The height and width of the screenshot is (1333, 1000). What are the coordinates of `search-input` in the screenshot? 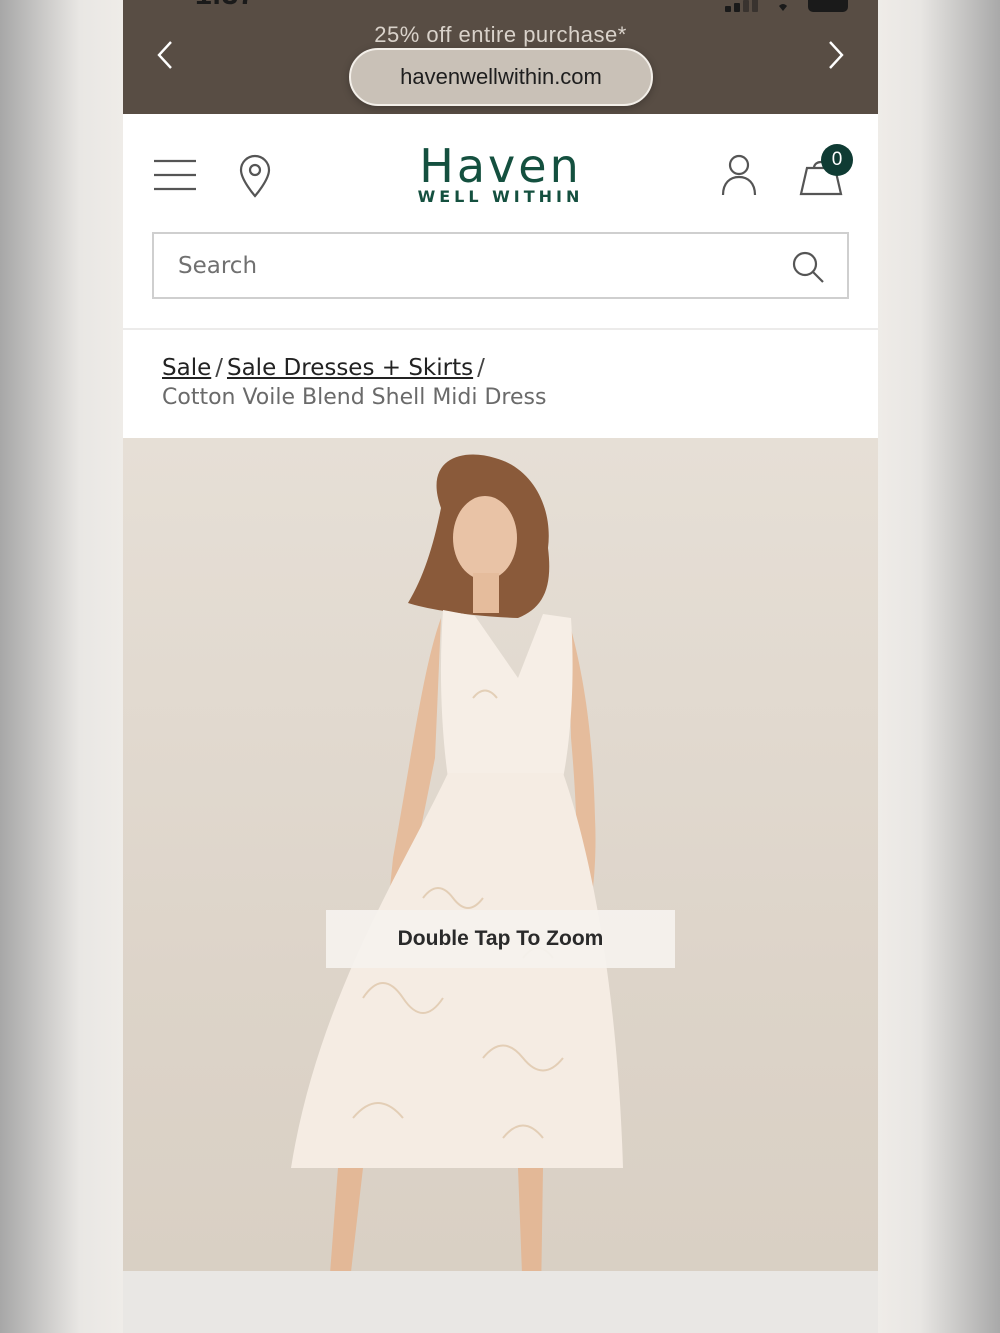 It's located at (468, 265).